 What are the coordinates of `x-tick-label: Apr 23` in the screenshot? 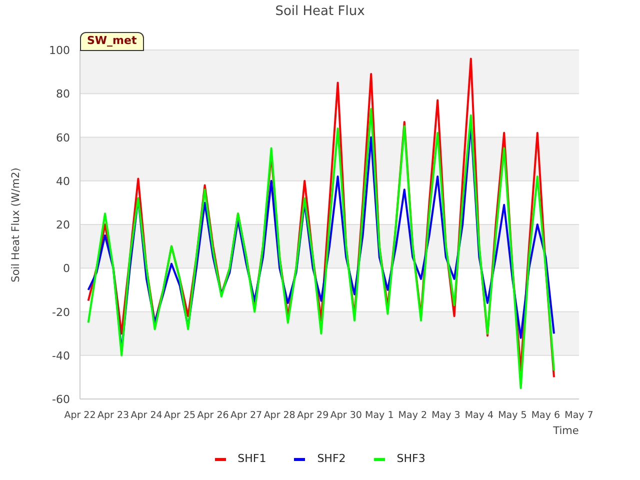 It's located at (114, 415).